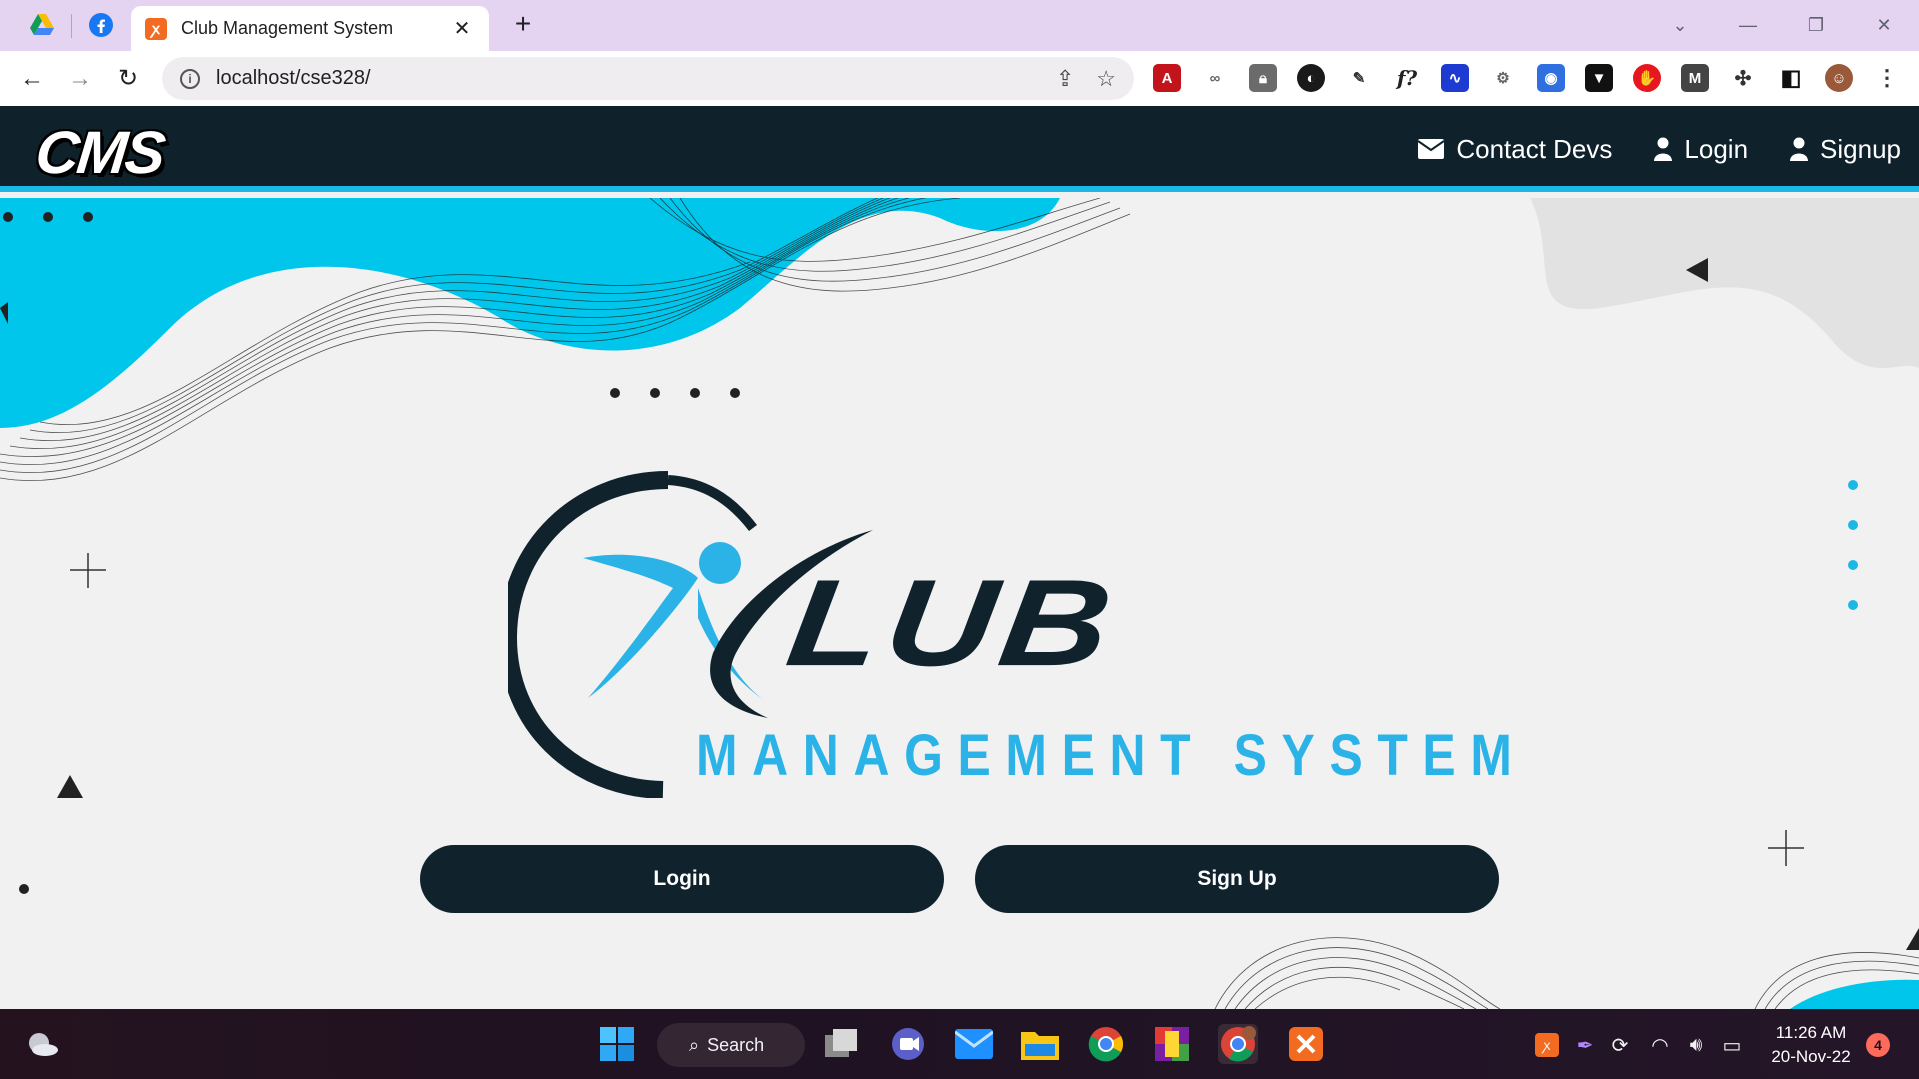 The width and height of the screenshot is (1919, 1079). I want to click on back-arrow-icon: ←, so click(32, 79).